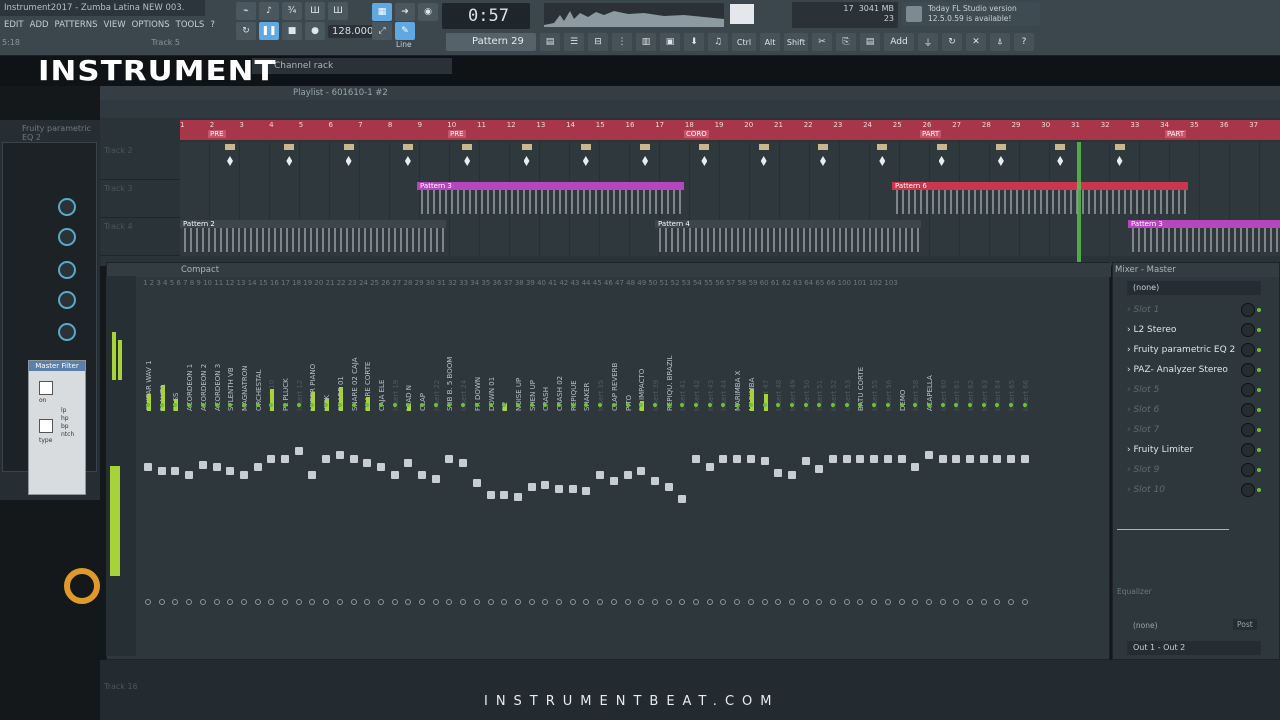 This screenshot has height=720, width=1280. What do you see at coordinates (1189, 450) in the screenshot?
I see `effect-slot: › Fruity Limiter` at bounding box center [1189, 450].